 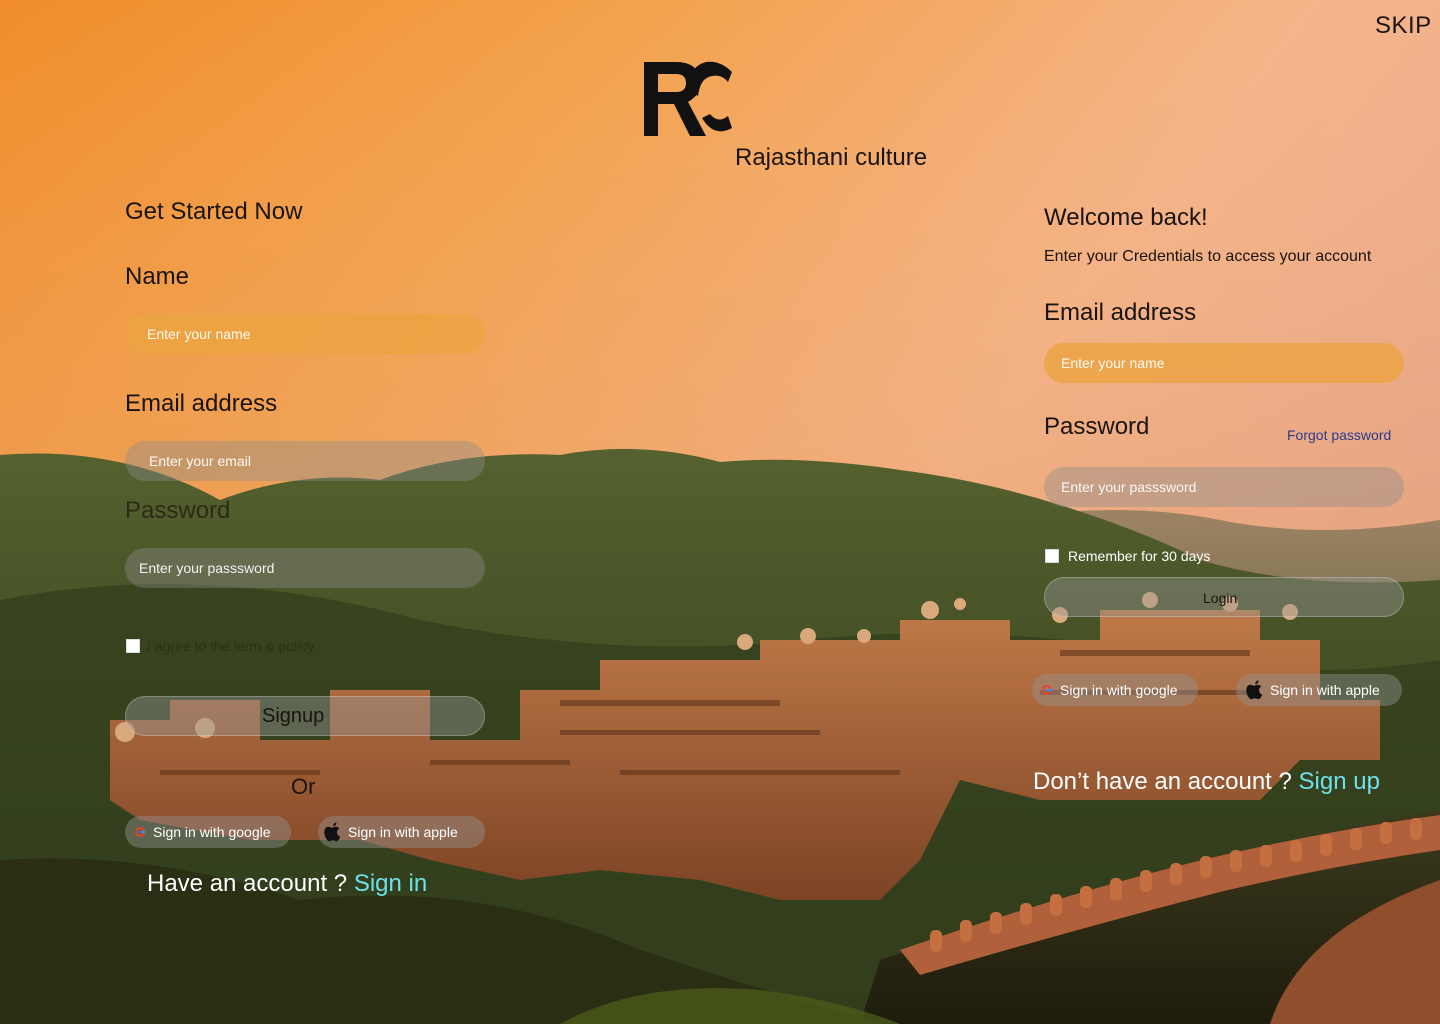 What do you see at coordinates (214, 211) in the screenshot?
I see `signup-title: Get Started Now` at bounding box center [214, 211].